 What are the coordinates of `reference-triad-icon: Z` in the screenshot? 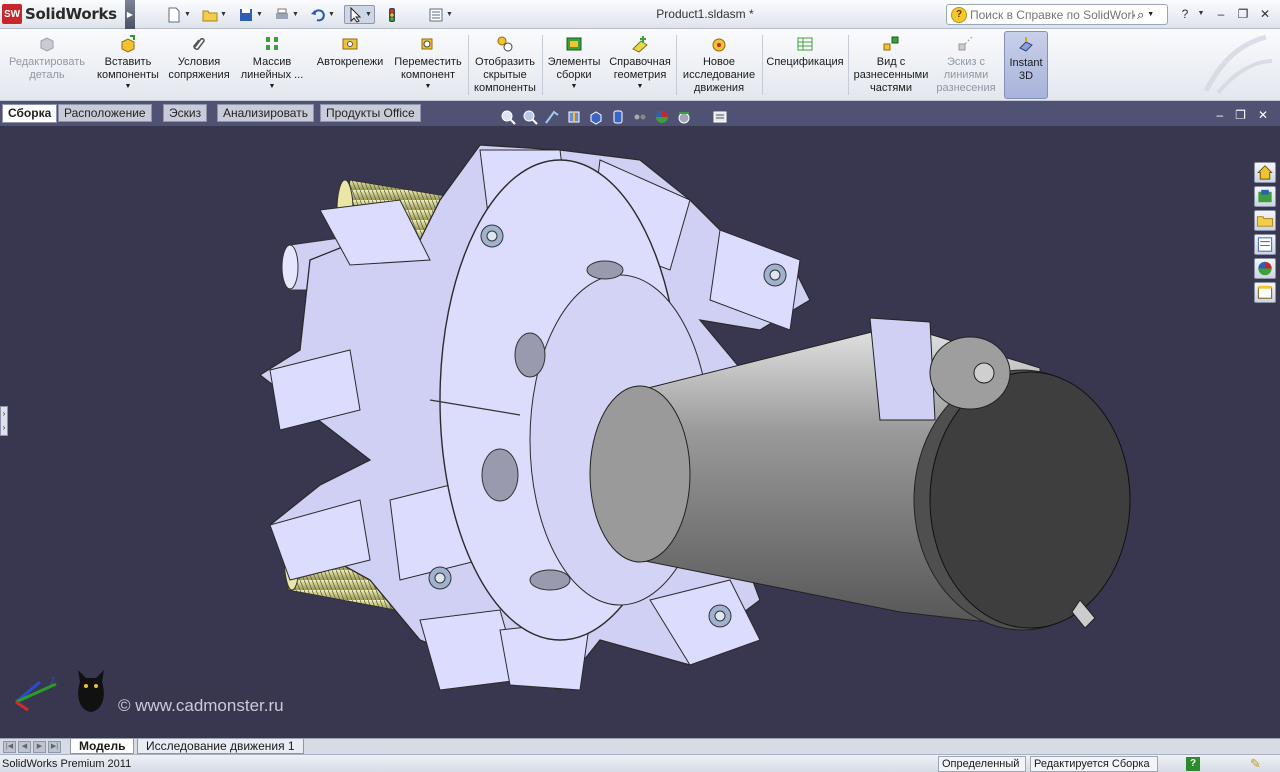 It's located at (36, 694).